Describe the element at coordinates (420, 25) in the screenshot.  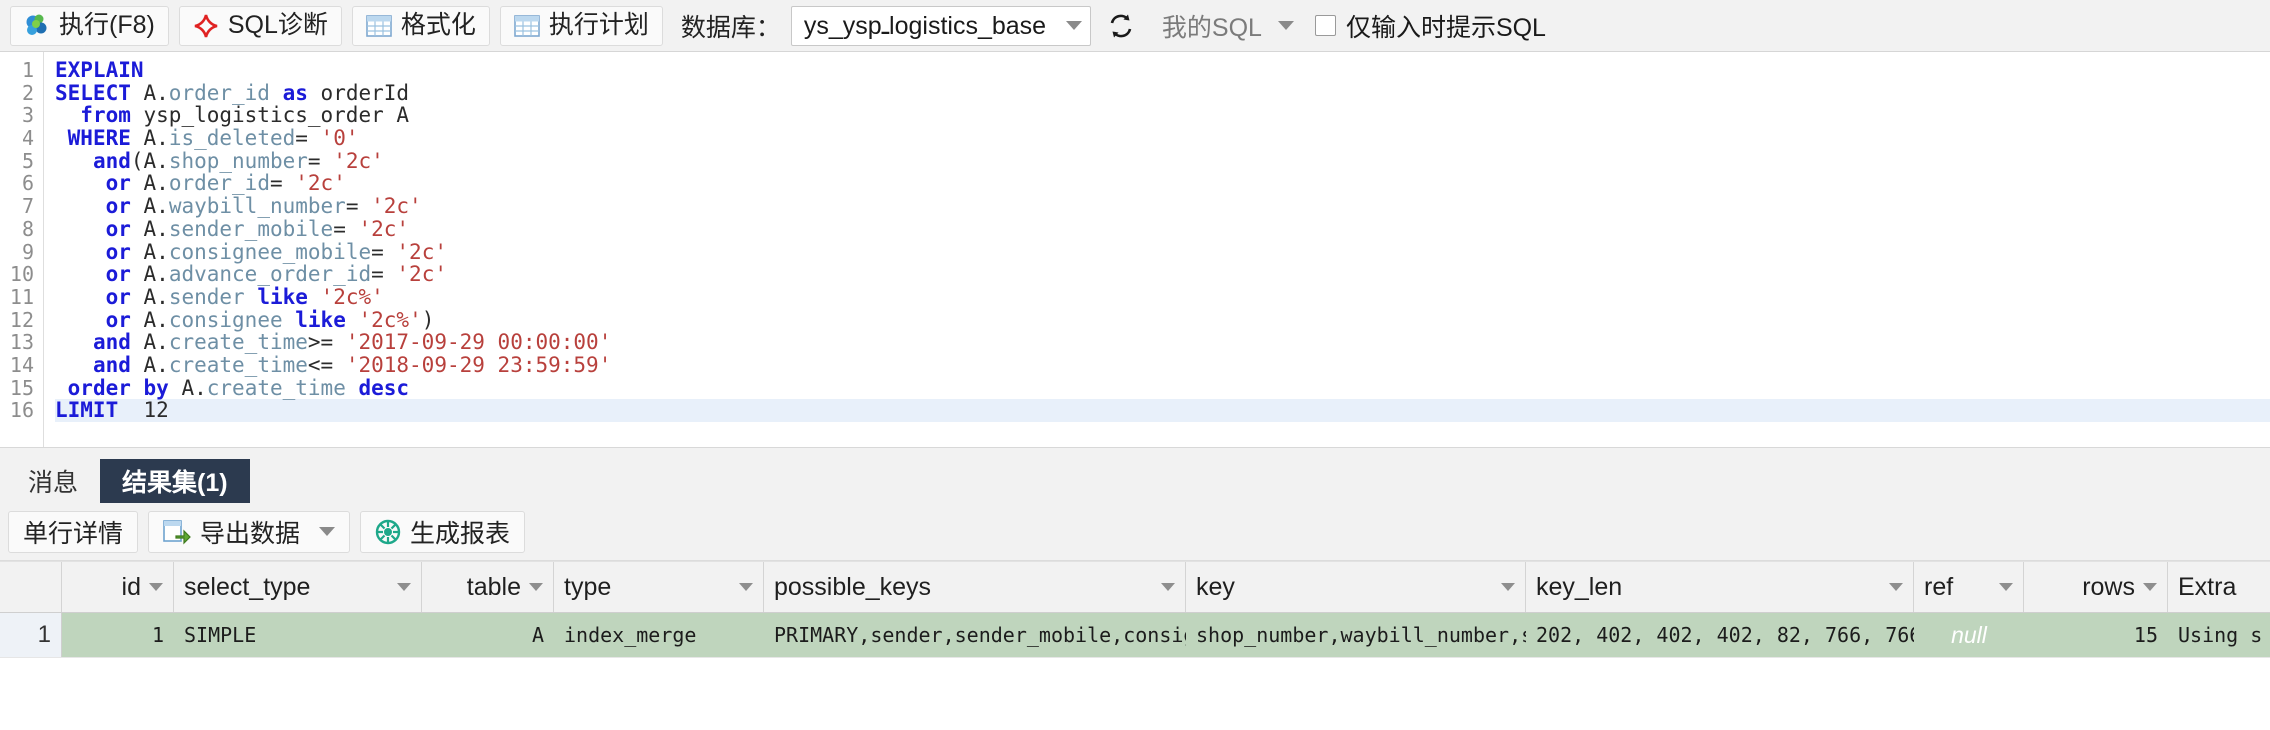
I see `format-button: 格式化` at that location.